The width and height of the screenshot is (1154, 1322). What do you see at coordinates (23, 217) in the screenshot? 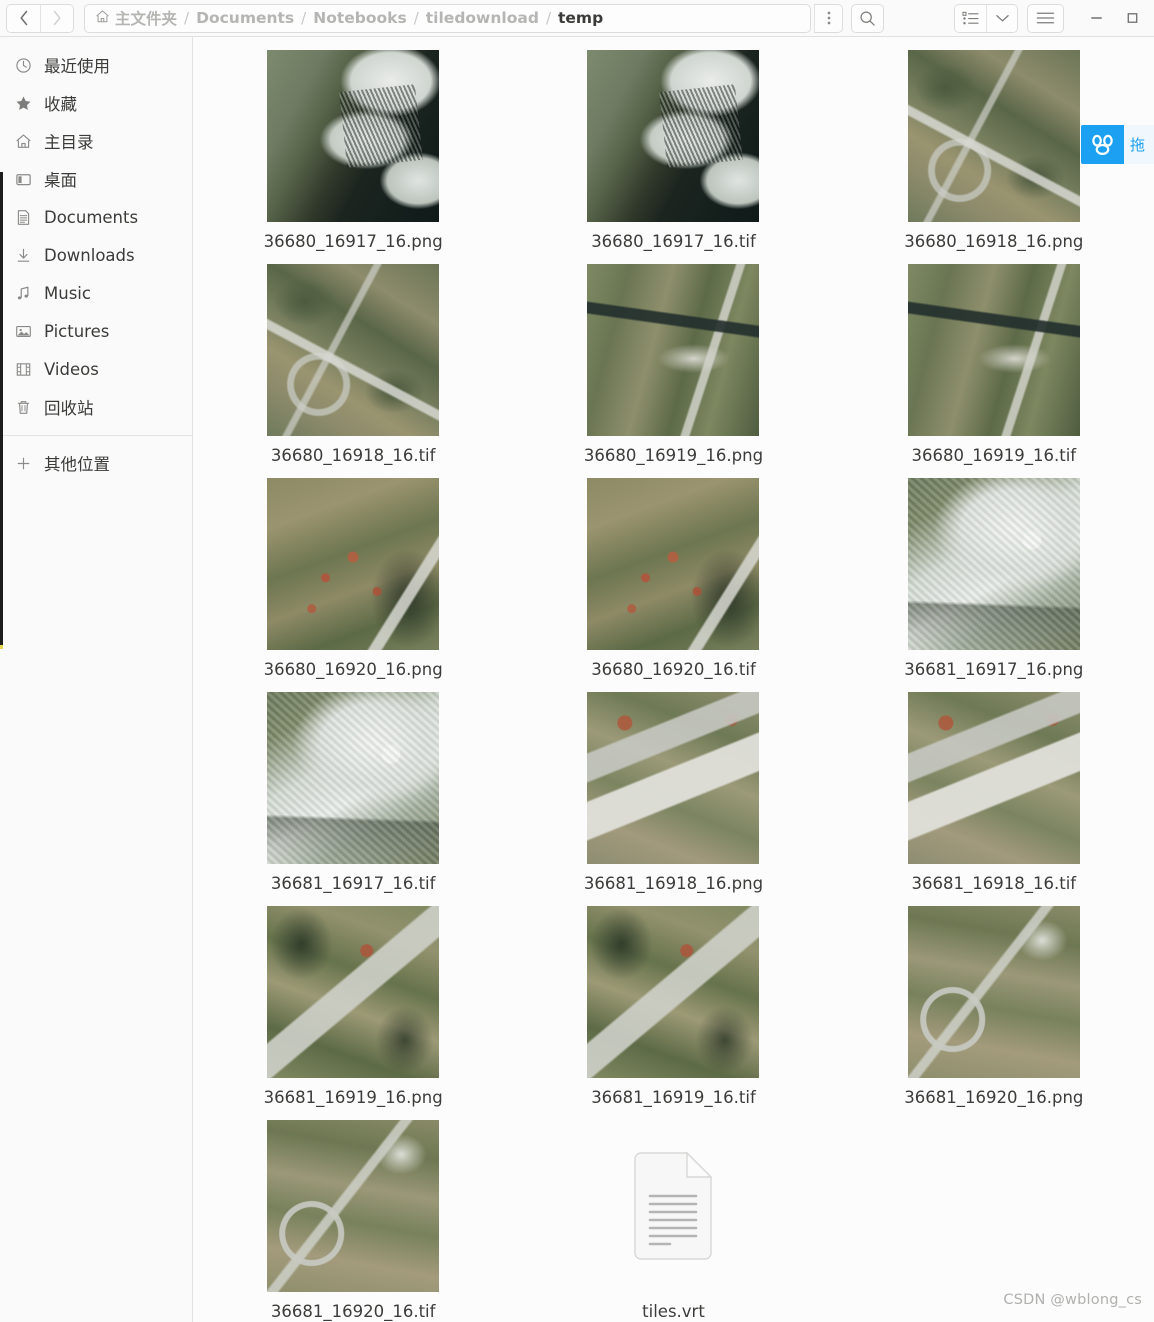
I see `document-icon` at bounding box center [23, 217].